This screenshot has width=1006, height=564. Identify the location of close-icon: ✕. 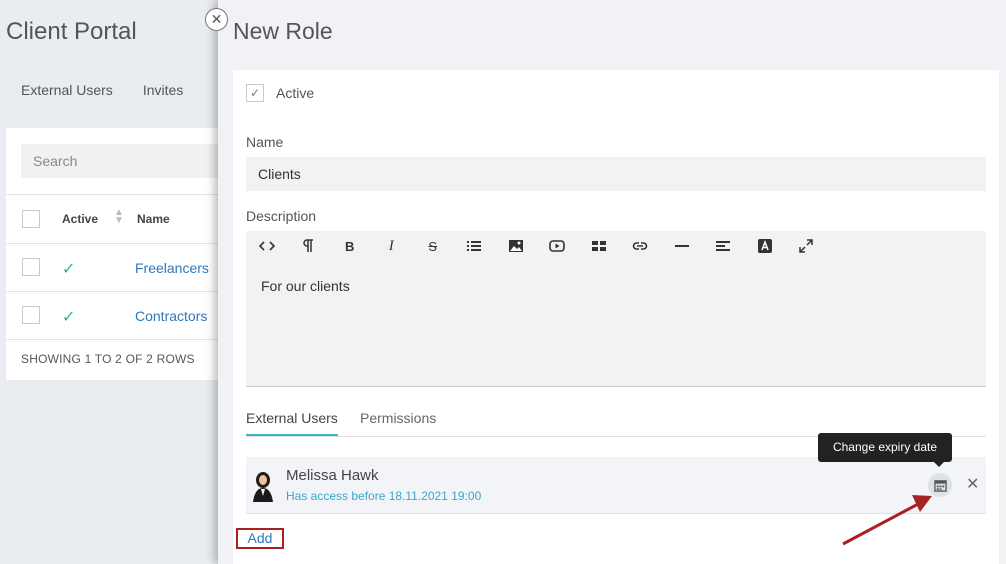
(216, 19).